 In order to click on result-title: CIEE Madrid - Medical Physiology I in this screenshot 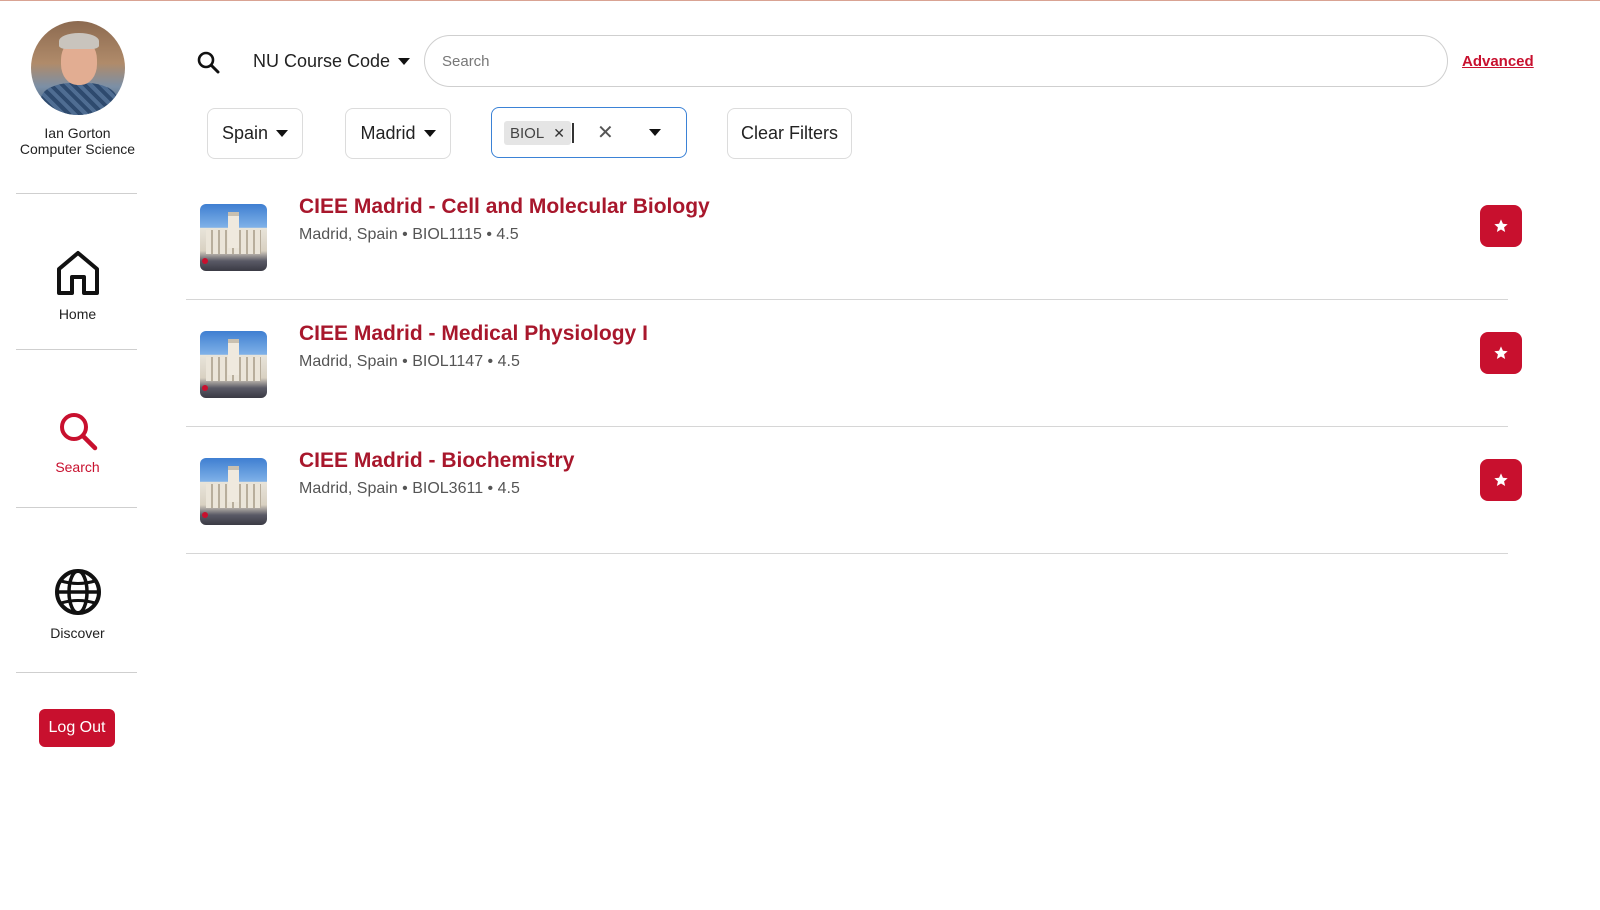, I will do `click(473, 334)`.